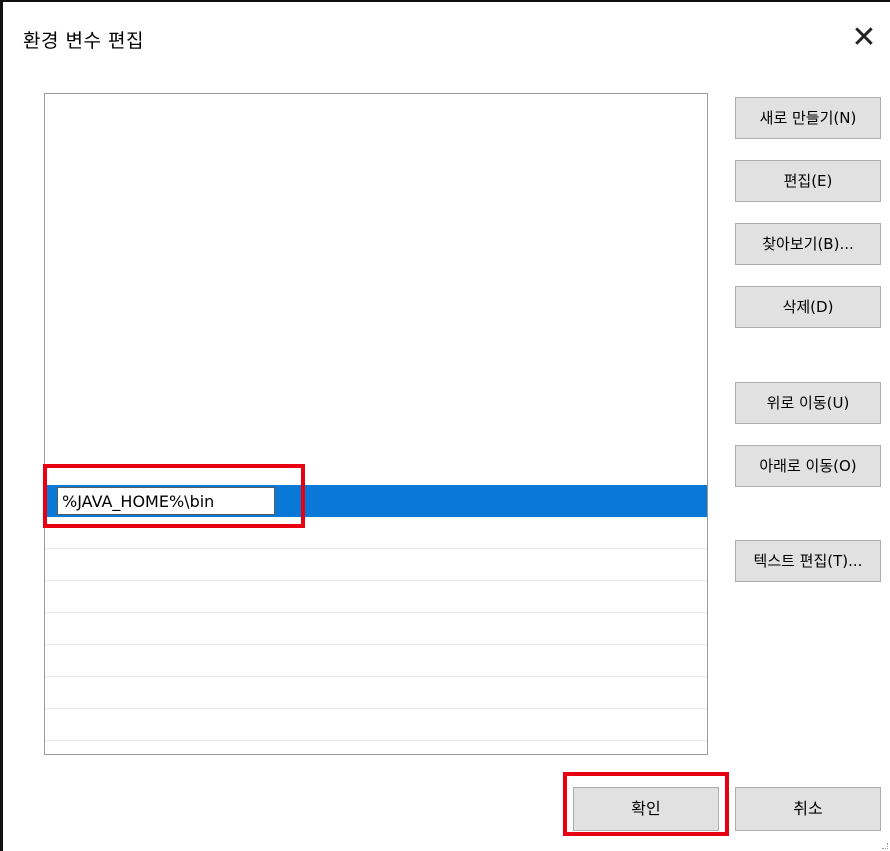  I want to click on cancel-button: 취소, so click(808, 809).